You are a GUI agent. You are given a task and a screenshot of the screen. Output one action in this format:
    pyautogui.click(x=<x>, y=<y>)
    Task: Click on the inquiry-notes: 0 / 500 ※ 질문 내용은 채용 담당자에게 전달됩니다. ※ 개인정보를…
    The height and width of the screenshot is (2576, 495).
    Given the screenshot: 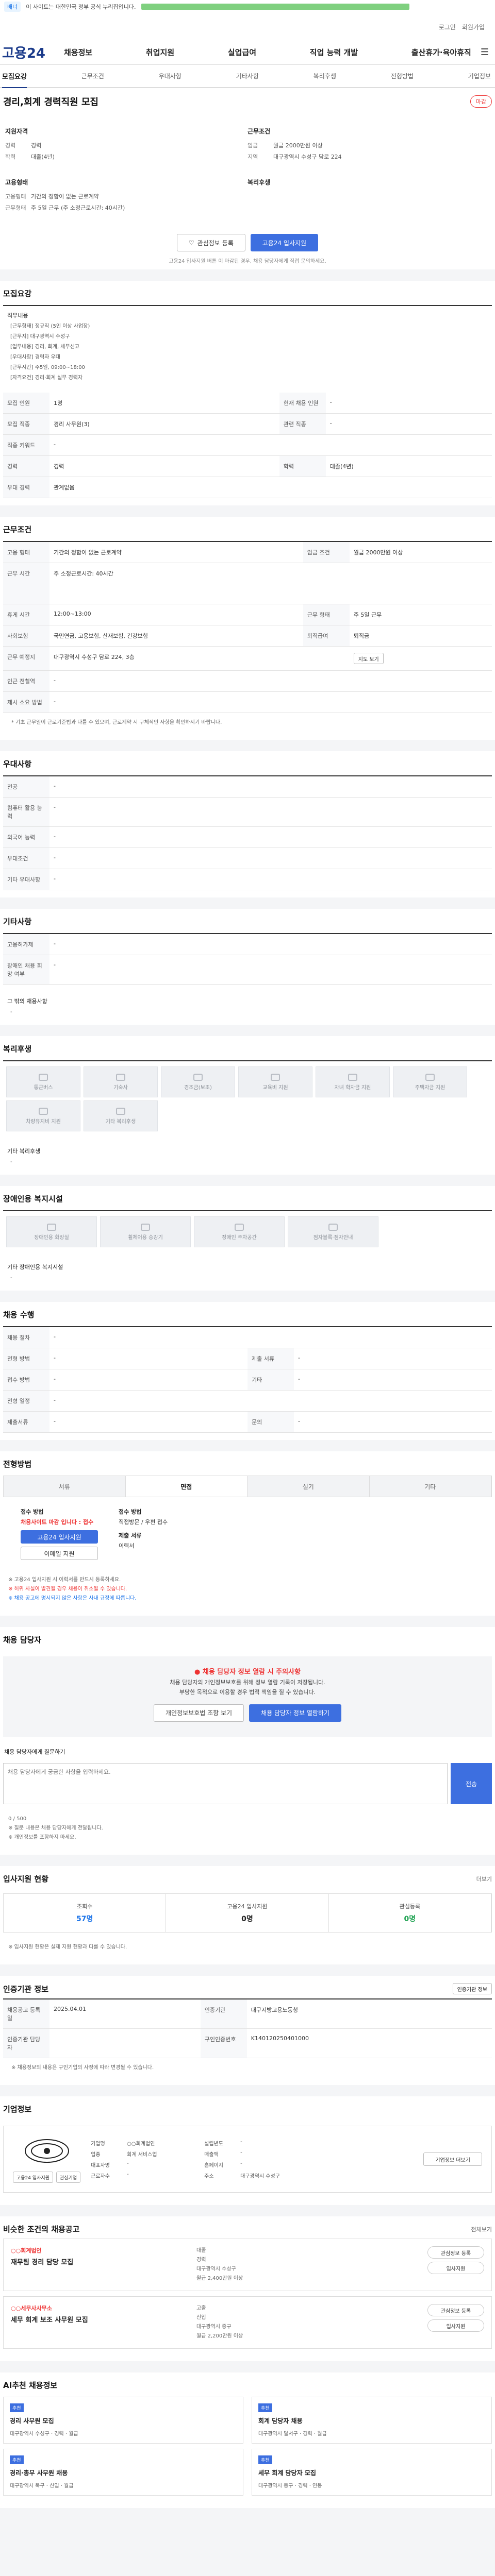 What is the action you would take?
    pyautogui.click(x=247, y=1828)
    